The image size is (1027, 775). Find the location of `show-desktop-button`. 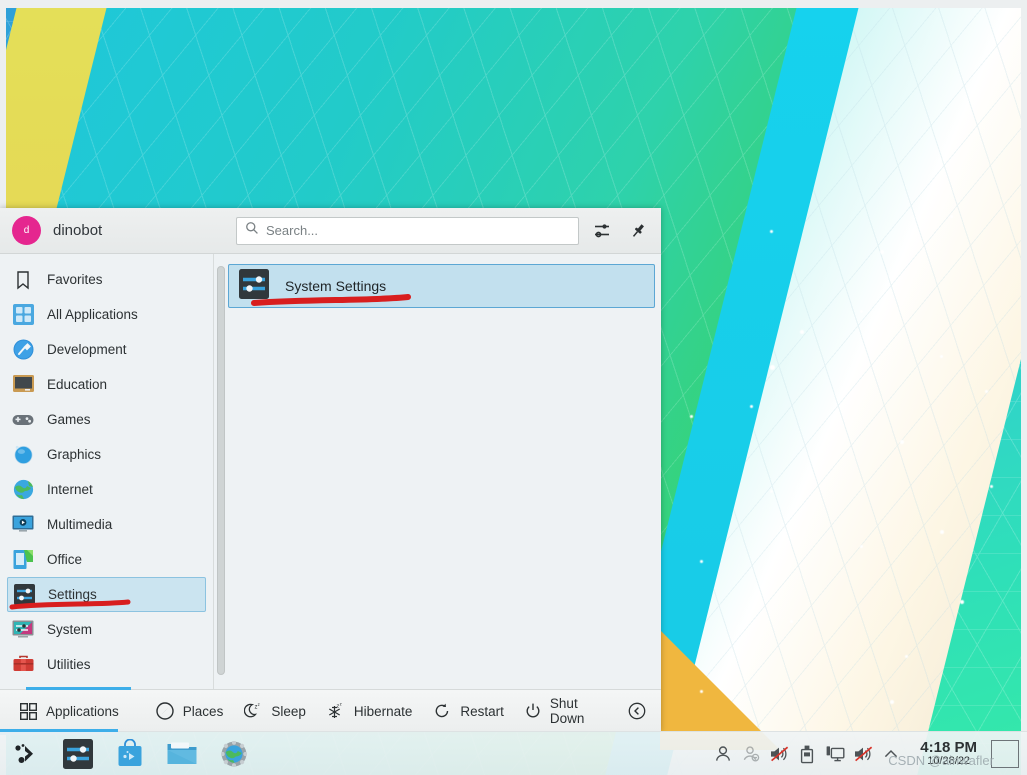

show-desktop-button is located at coordinates (1005, 753).